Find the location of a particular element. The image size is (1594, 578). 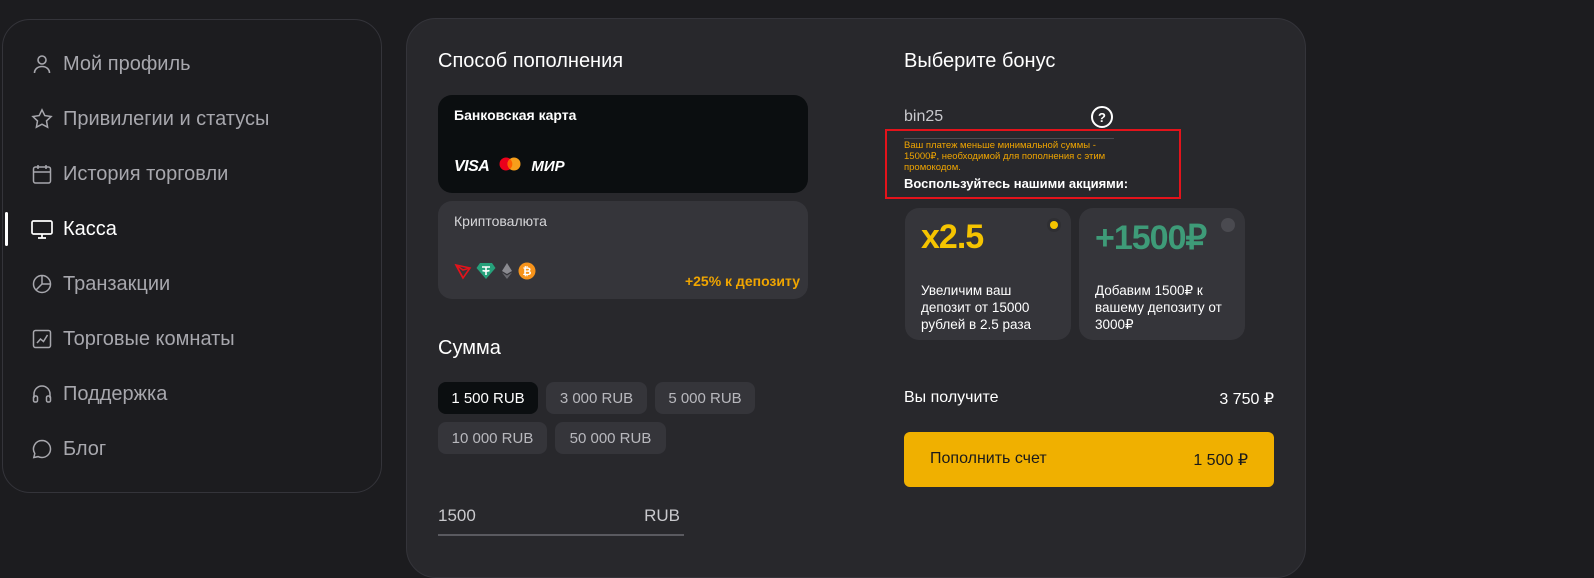

visa-logo: VISA is located at coordinates (472, 166).